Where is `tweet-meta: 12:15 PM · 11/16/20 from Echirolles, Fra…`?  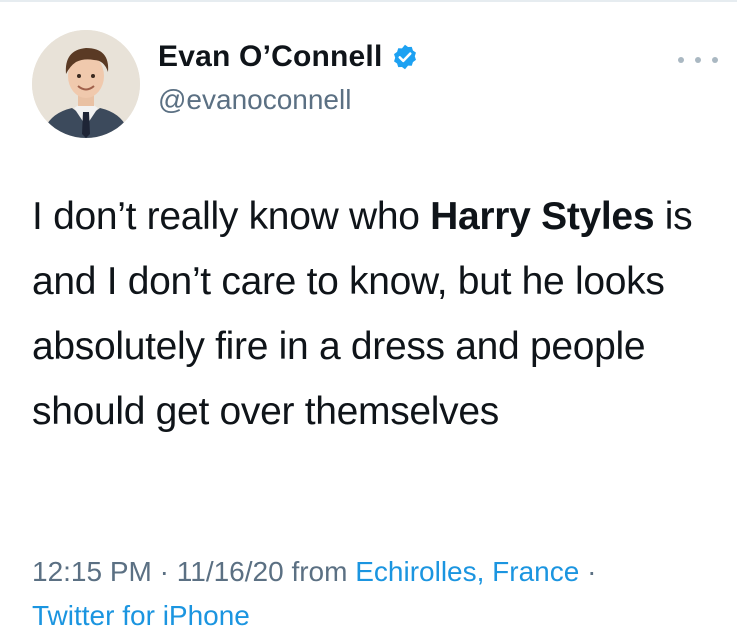 tweet-meta: 12:15 PM · 11/16/20 from Echirolles, Fra… is located at coordinates (372, 594).